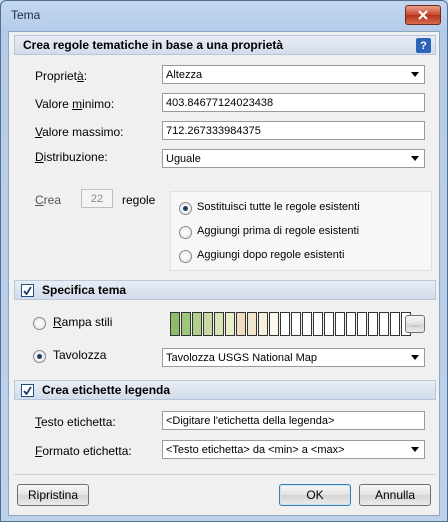 This screenshot has height=522, width=448. I want to click on crea-etichette-checkbox, so click(27, 390).